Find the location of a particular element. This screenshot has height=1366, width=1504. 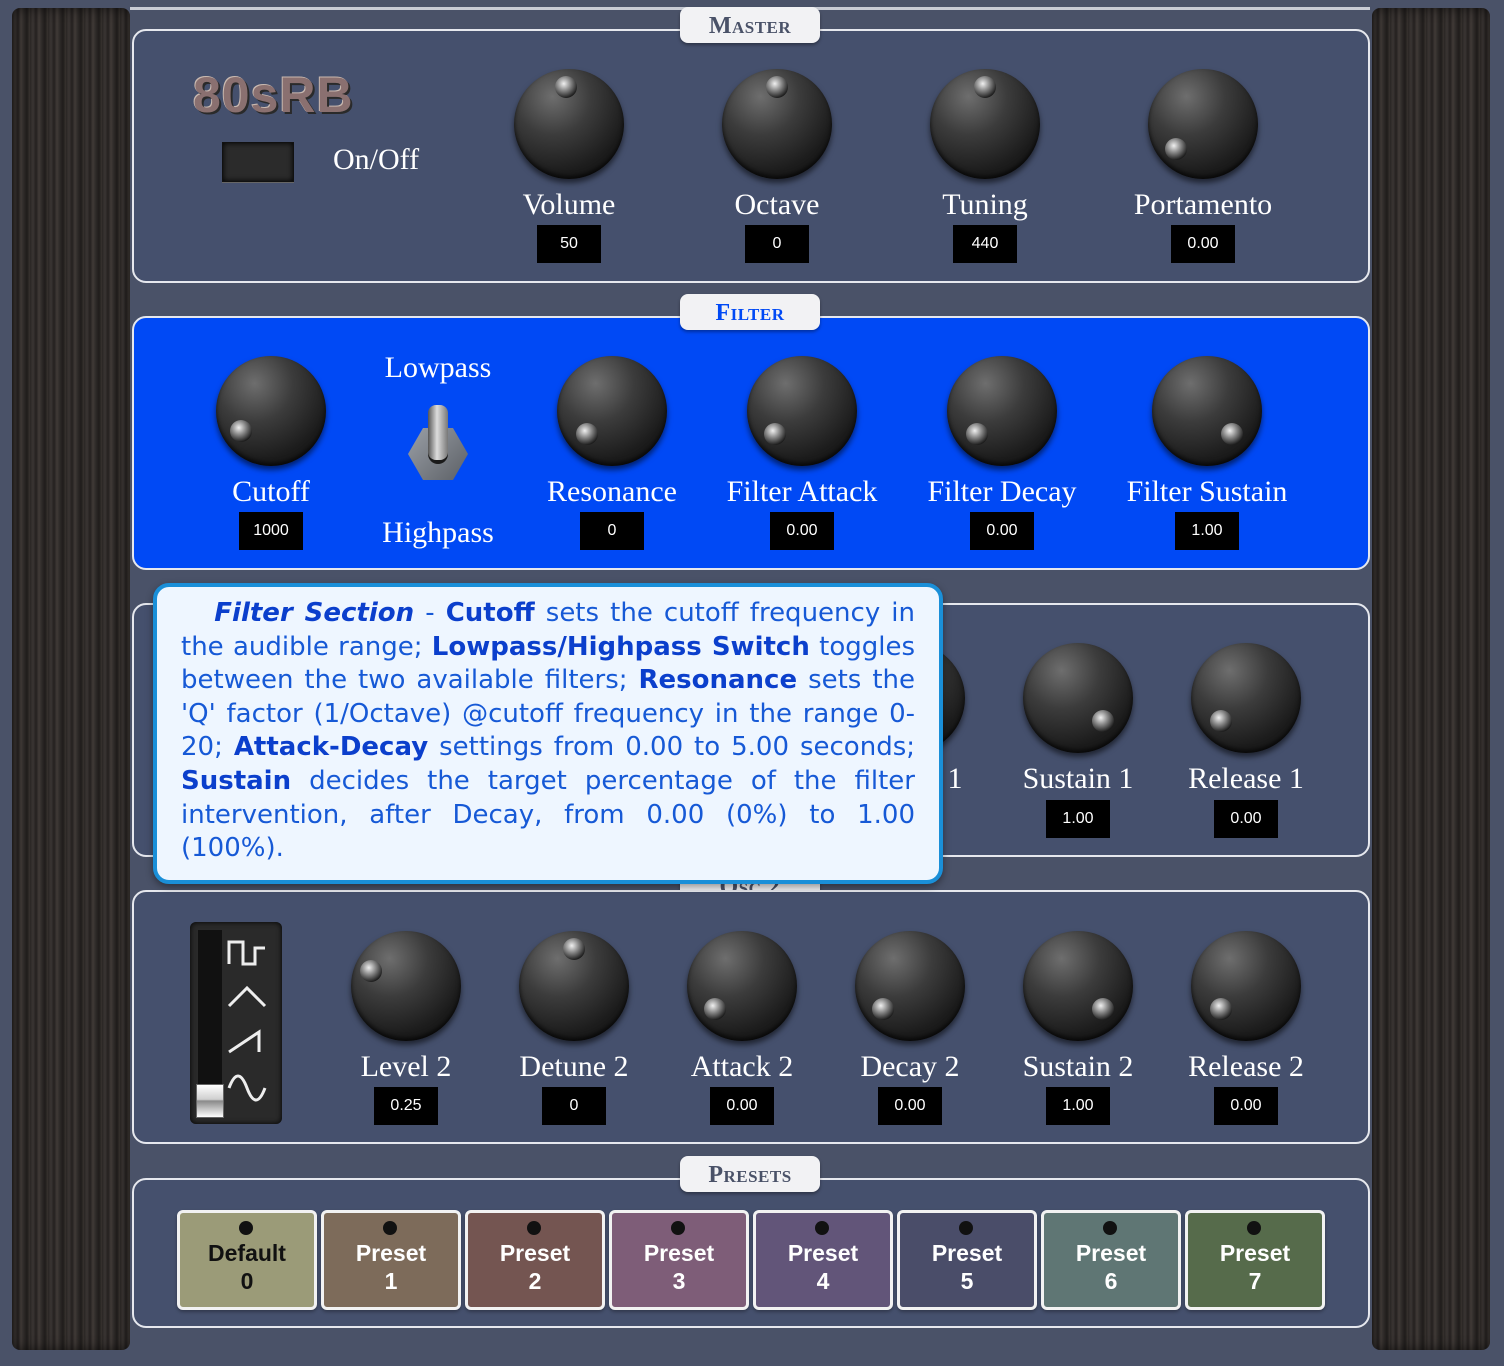

level-2-value: 0.25 is located at coordinates (406, 1106).